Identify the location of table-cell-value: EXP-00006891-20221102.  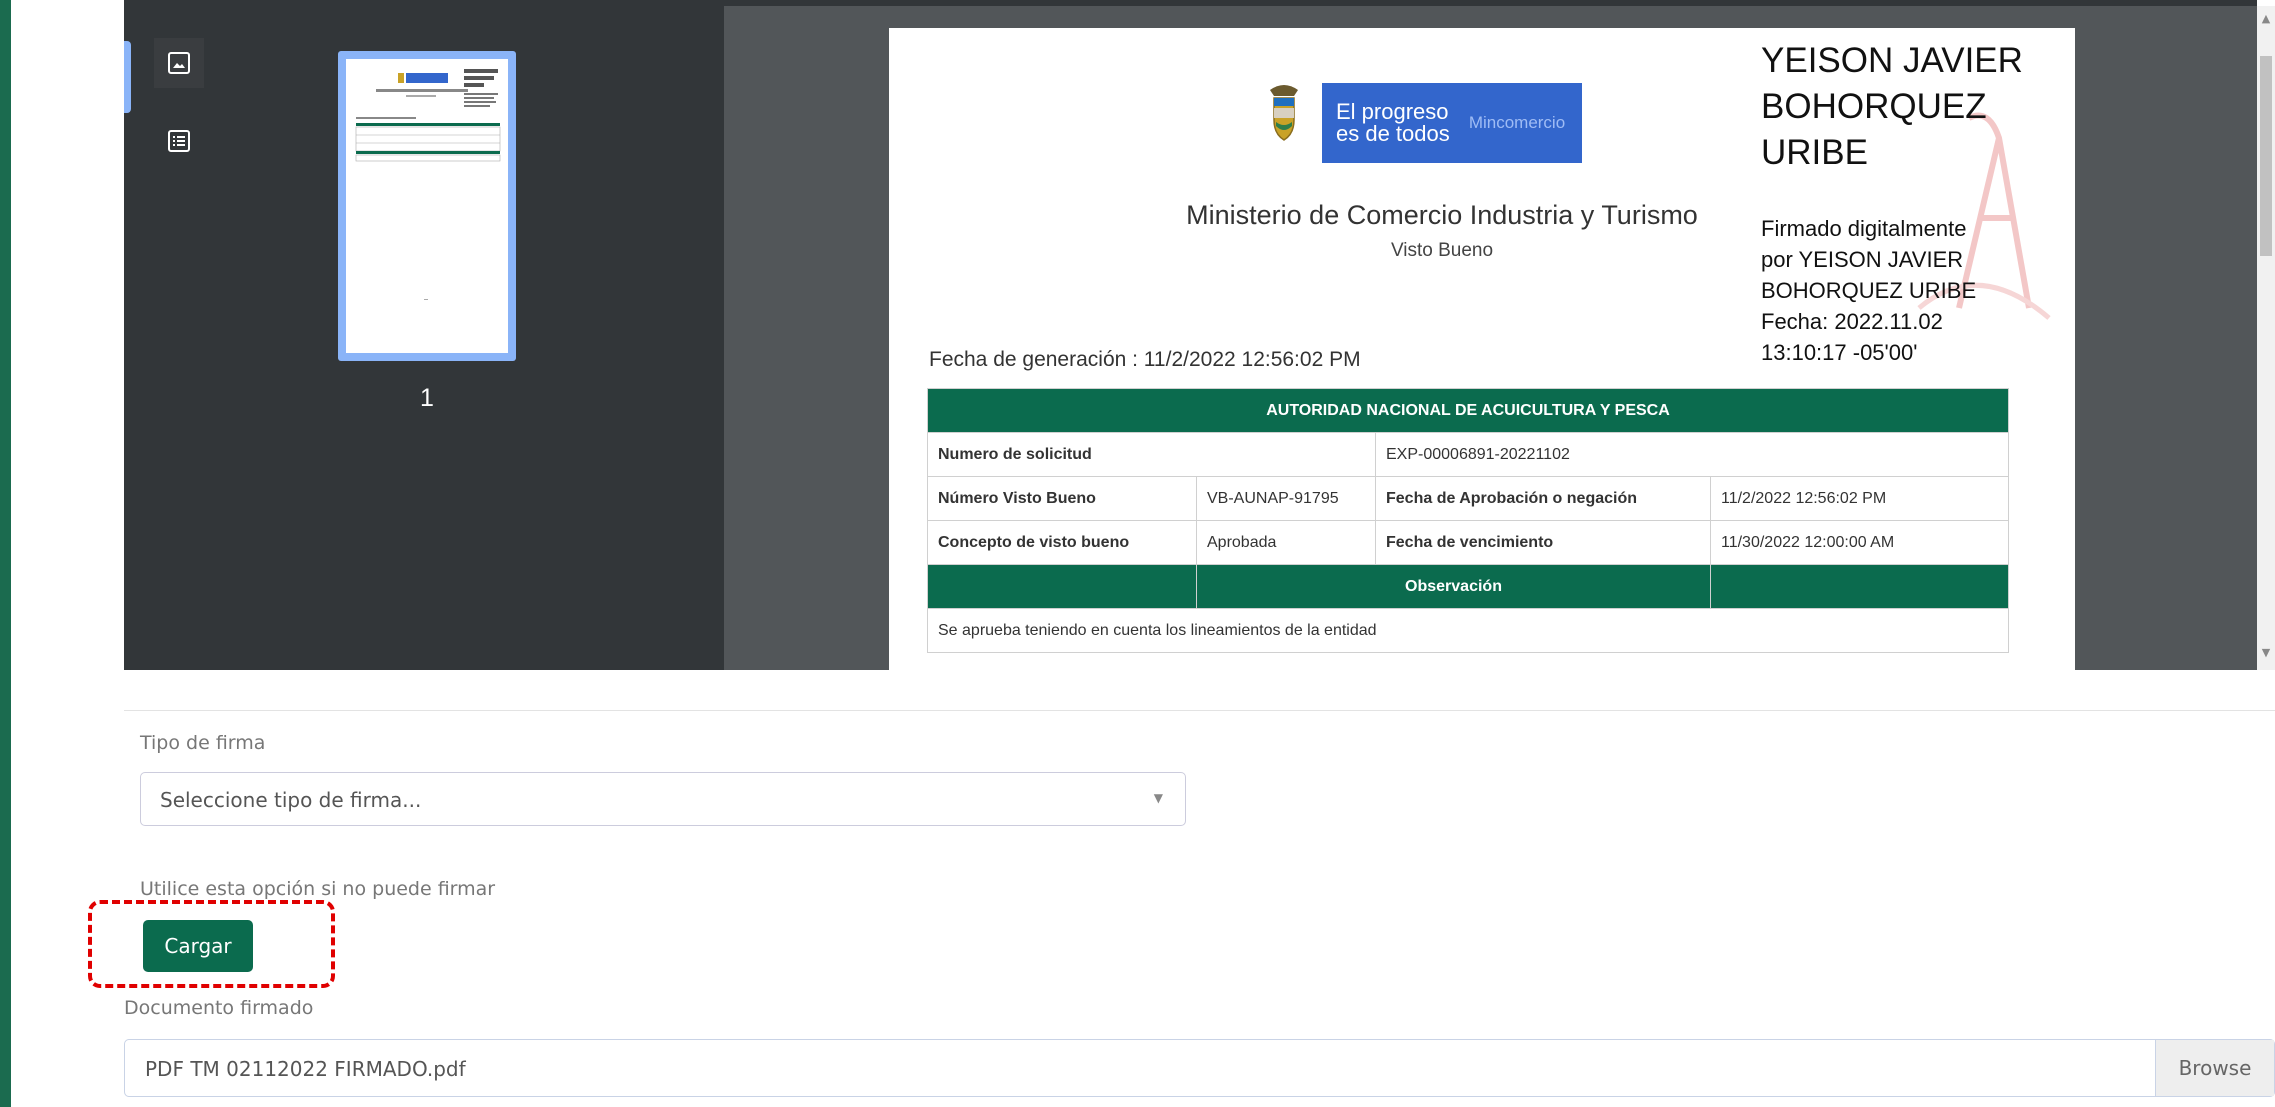
(1692, 454).